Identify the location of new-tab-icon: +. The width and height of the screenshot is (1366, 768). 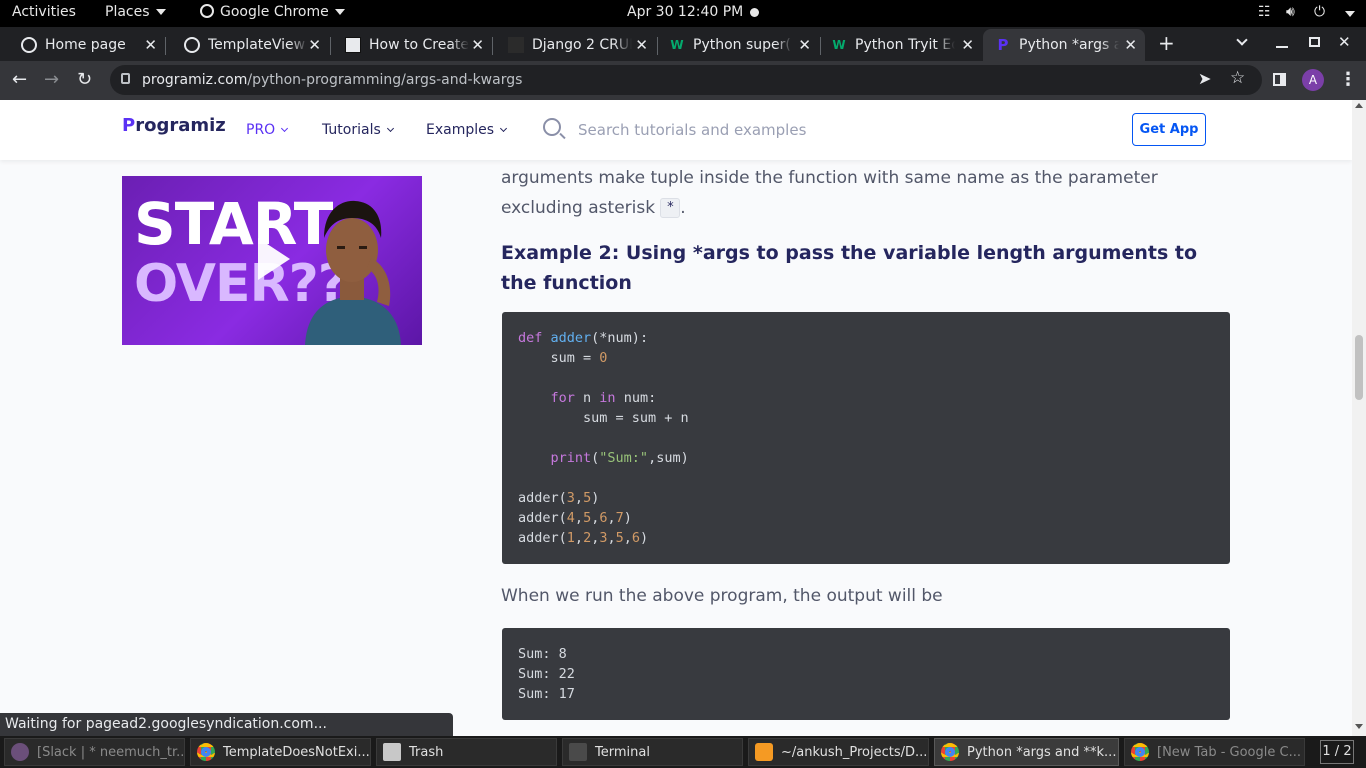
(1166, 43).